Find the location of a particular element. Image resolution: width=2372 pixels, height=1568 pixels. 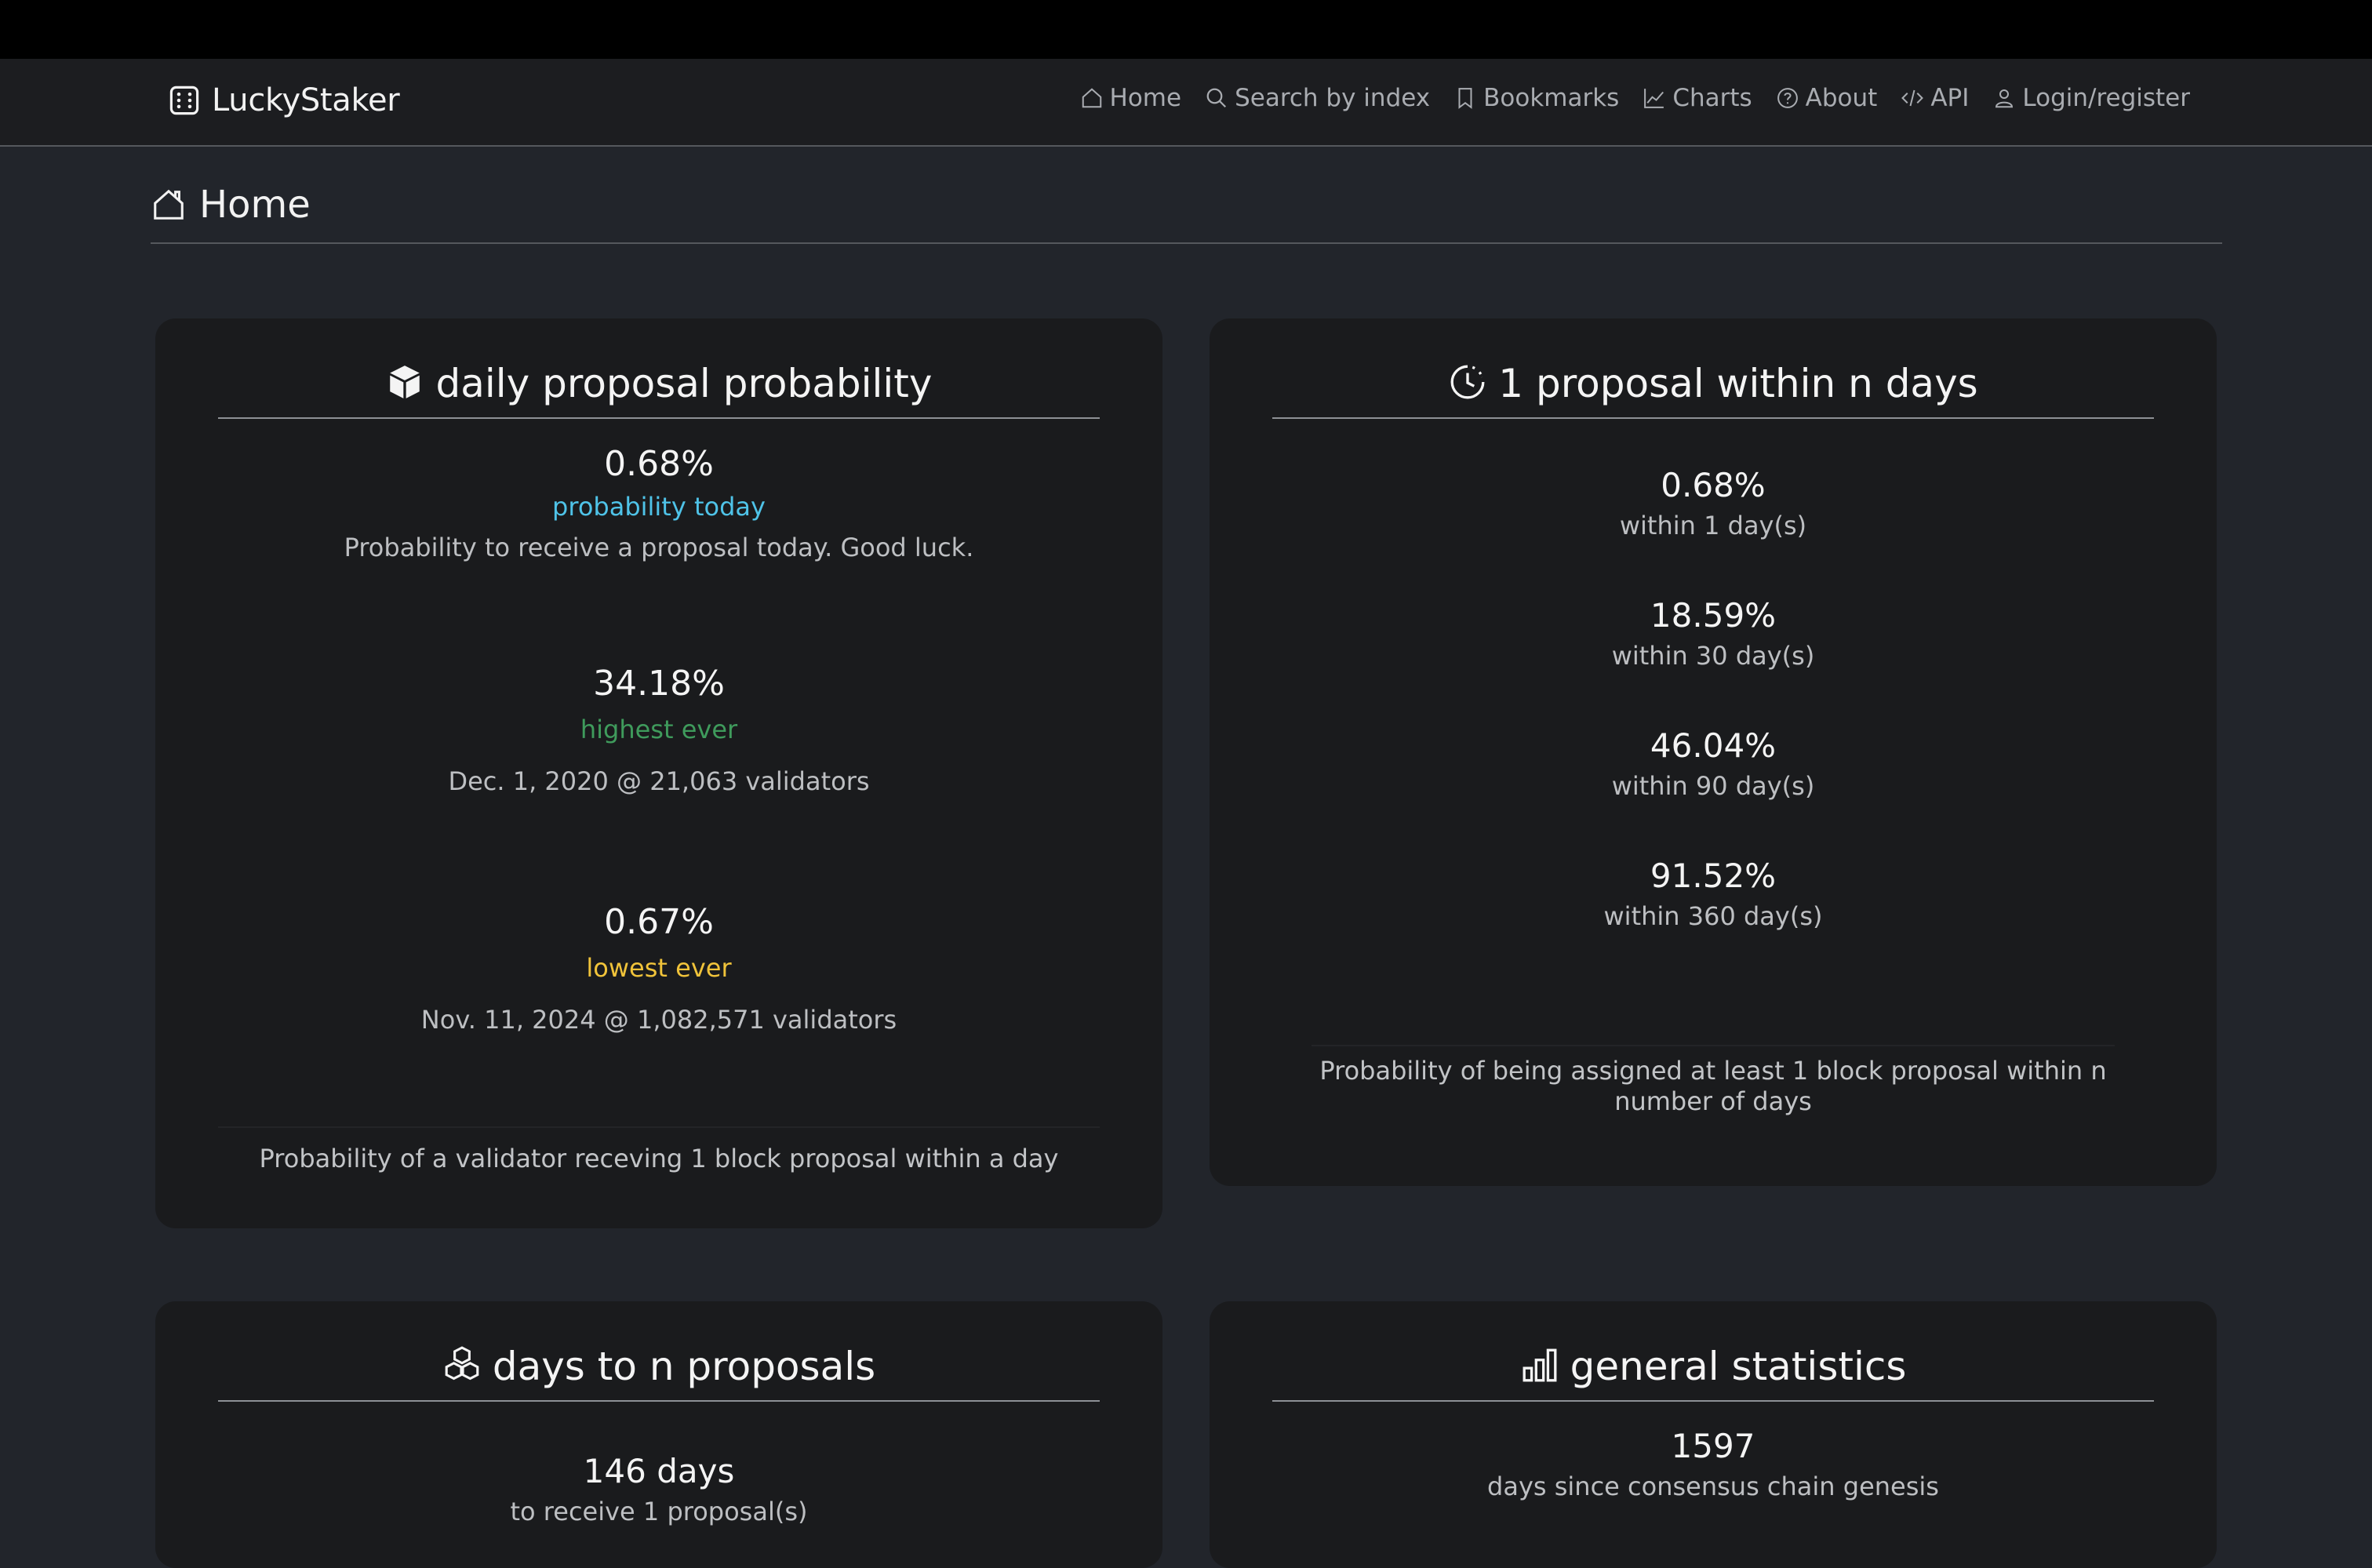

boxes-icon is located at coordinates (462, 1363).